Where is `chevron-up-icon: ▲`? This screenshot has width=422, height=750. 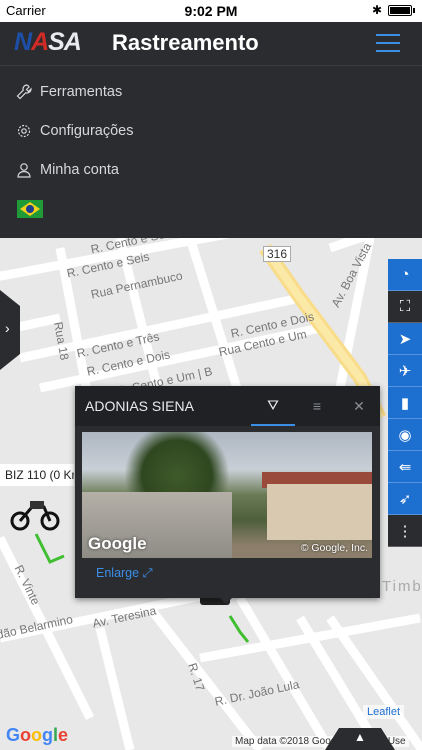
chevron-up-icon: ▲ is located at coordinates (360, 737).